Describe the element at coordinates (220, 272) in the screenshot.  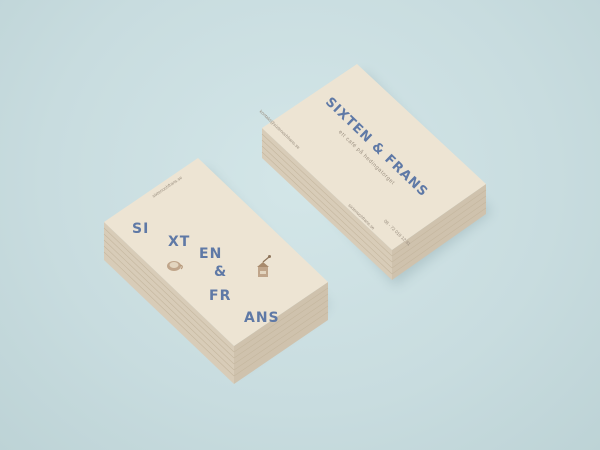
I see `letters-ampersand: &` at that location.